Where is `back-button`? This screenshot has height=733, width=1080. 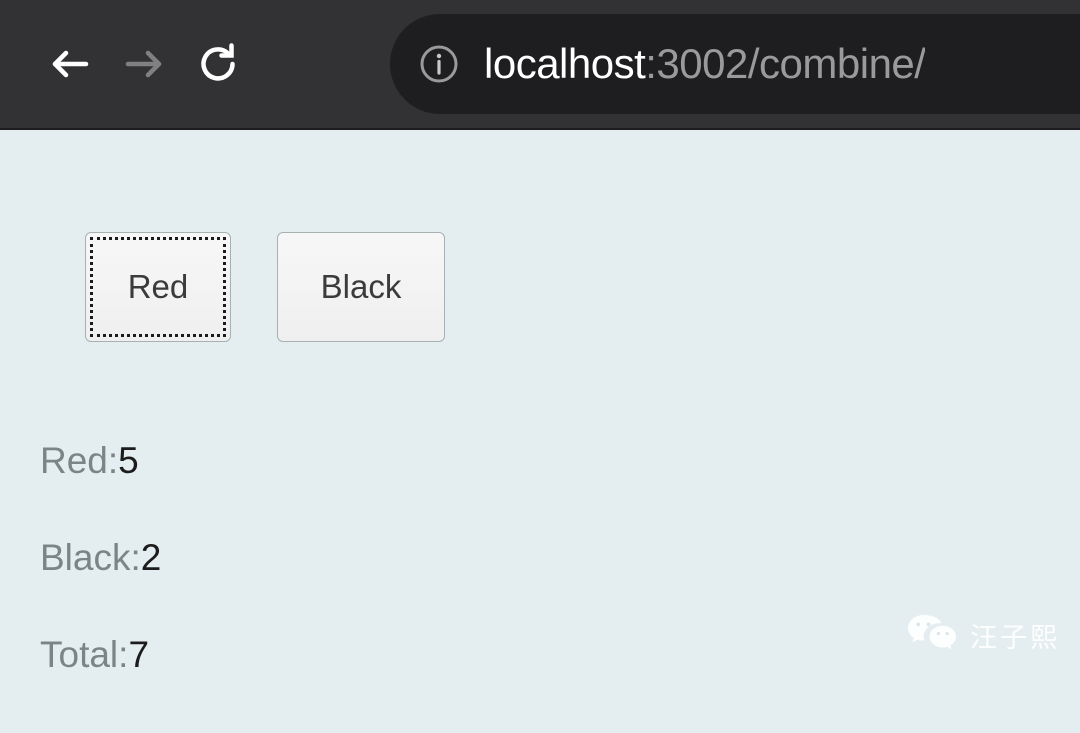
back-button is located at coordinates (70, 64).